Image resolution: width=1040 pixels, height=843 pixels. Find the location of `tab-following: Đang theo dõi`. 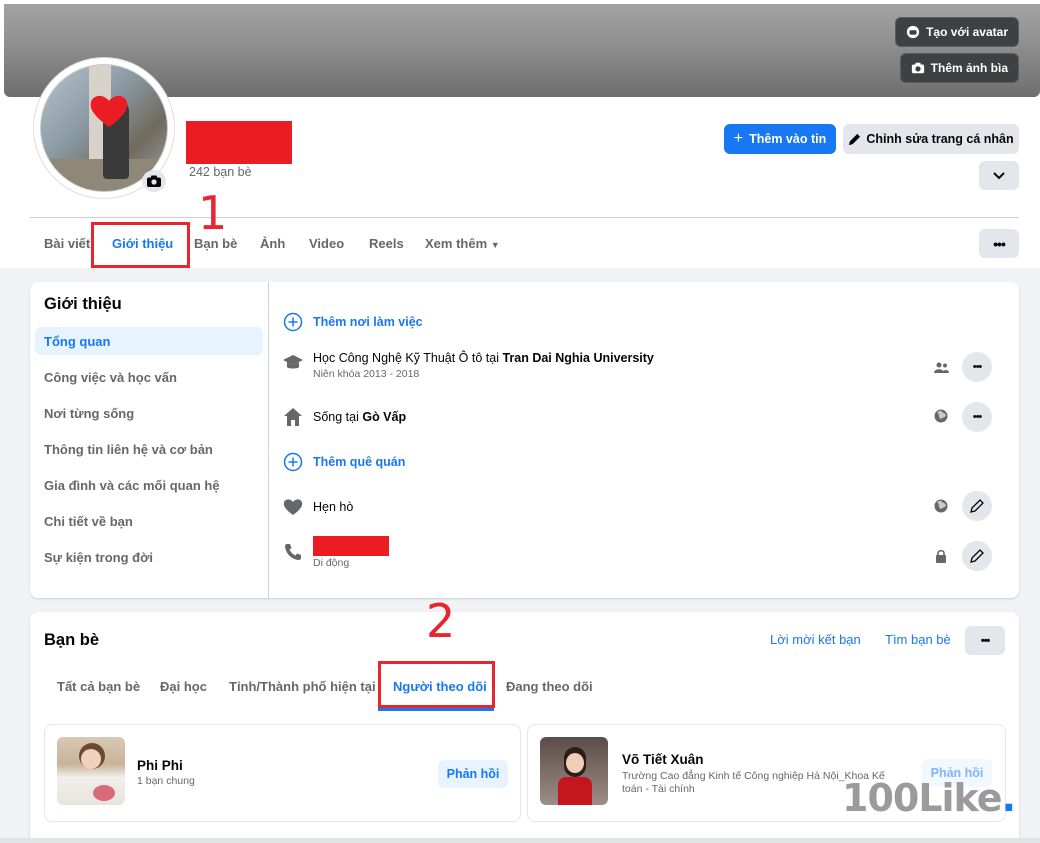

tab-following: Đang theo dõi is located at coordinates (549, 686).